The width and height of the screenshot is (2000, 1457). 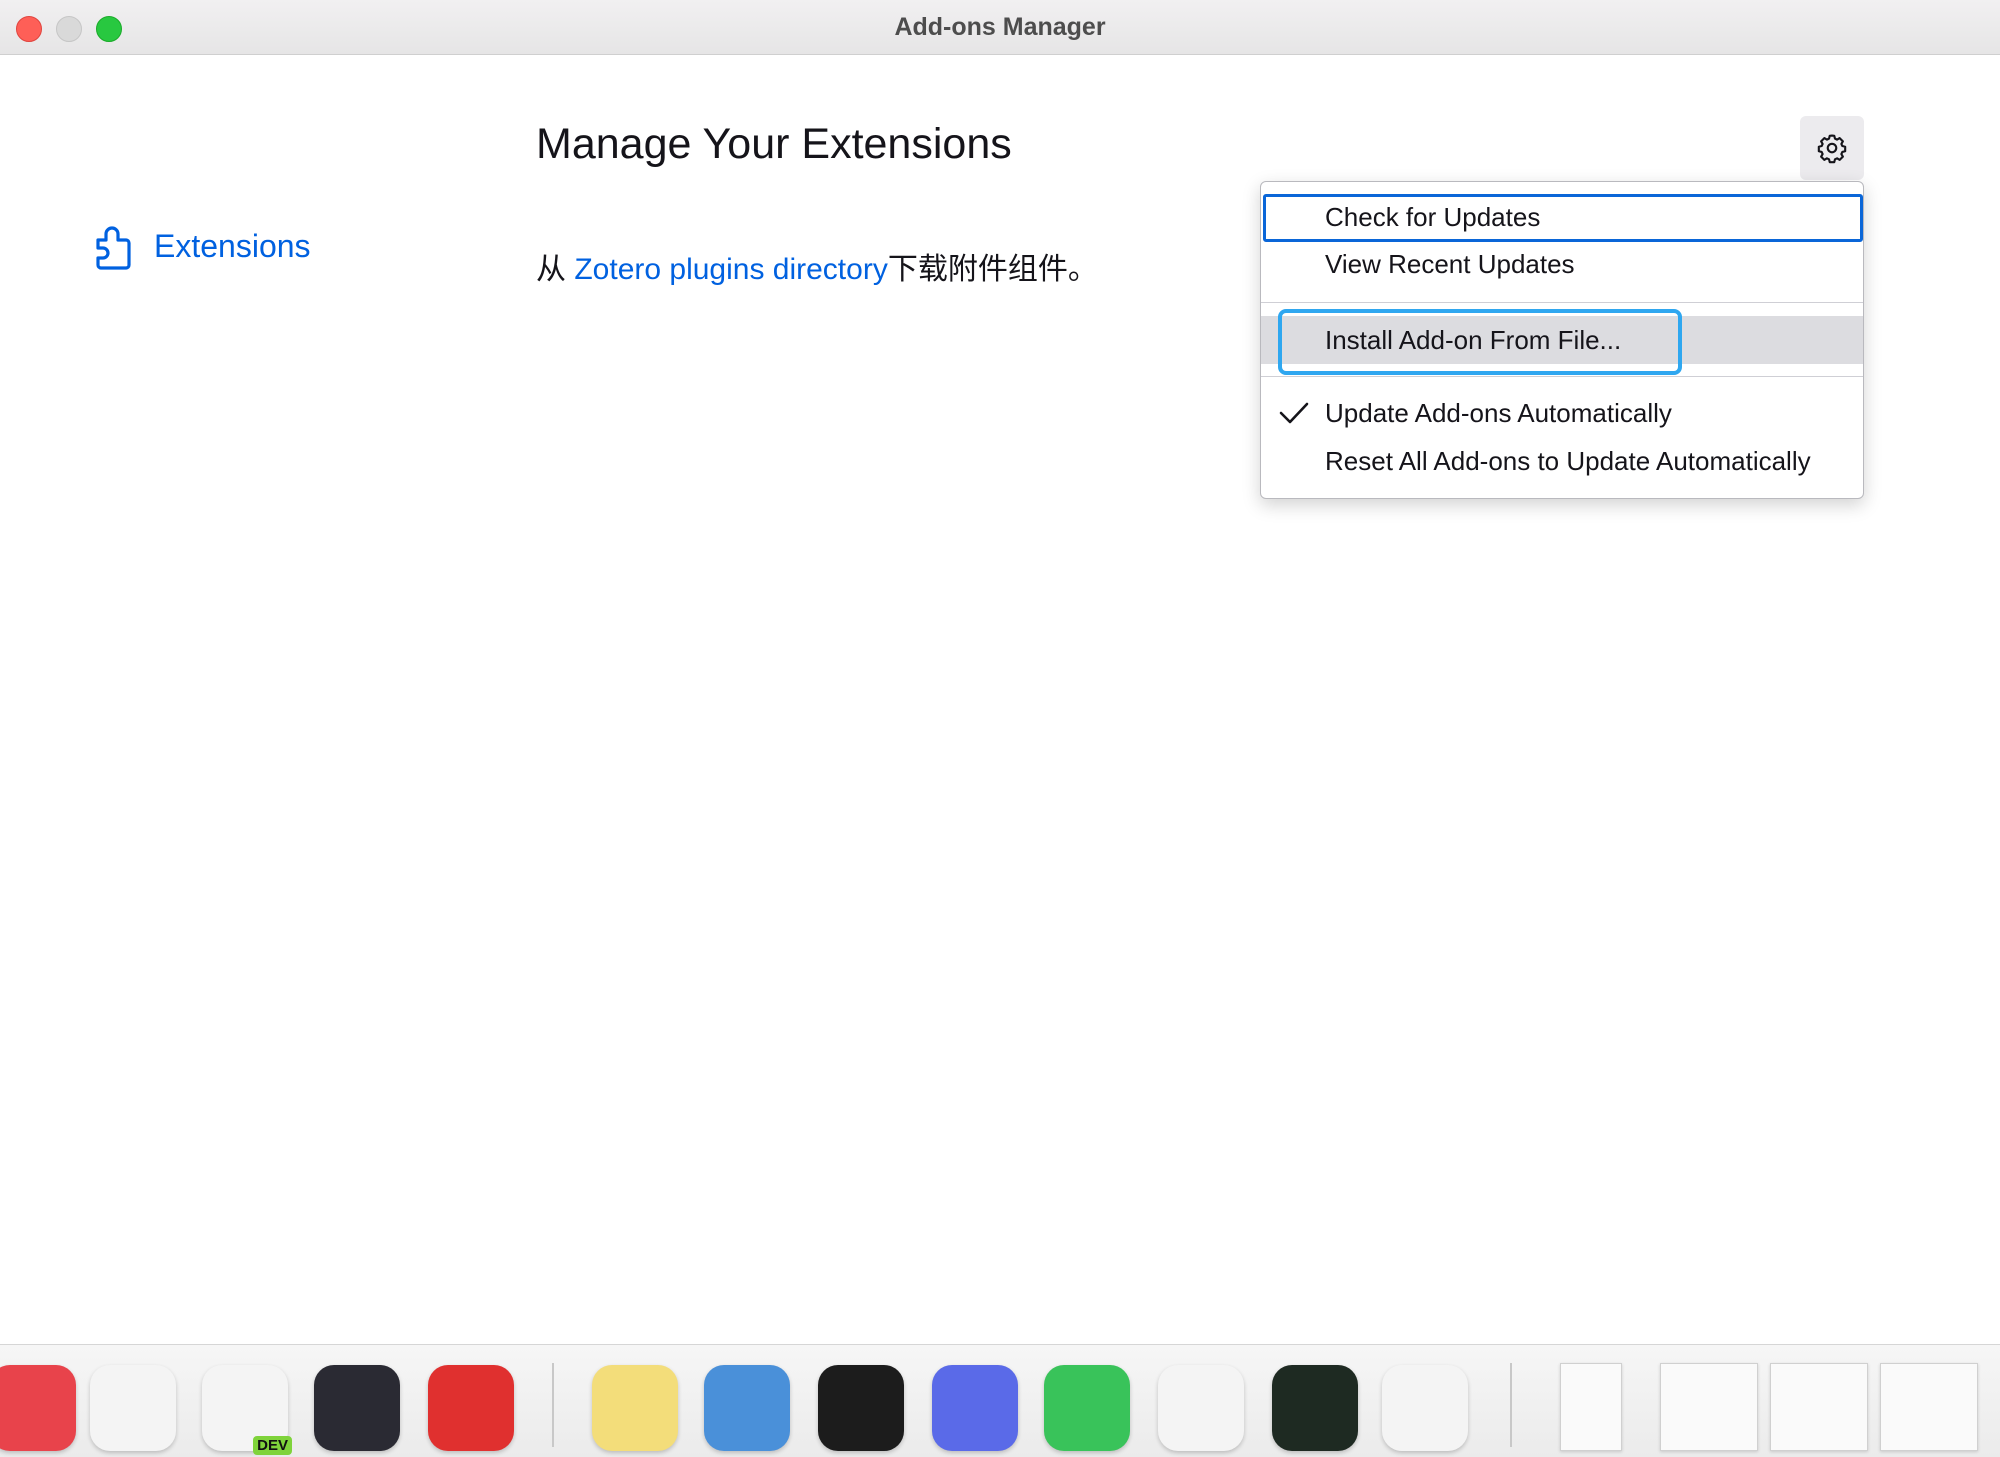 I want to click on page-title: Manage Your Extensions, so click(x=774, y=144).